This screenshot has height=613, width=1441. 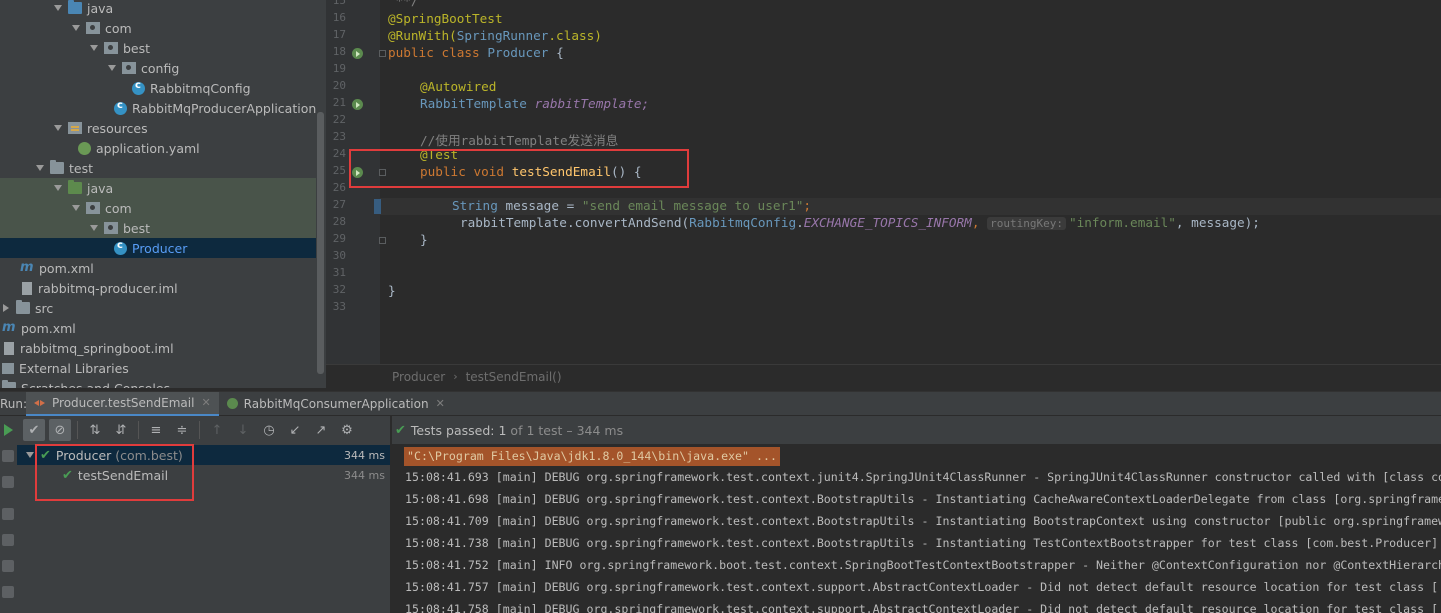 What do you see at coordinates (295, 430) in the screenshot?
I see `import-tests-button: ↙` at bounding box center [295, 430].